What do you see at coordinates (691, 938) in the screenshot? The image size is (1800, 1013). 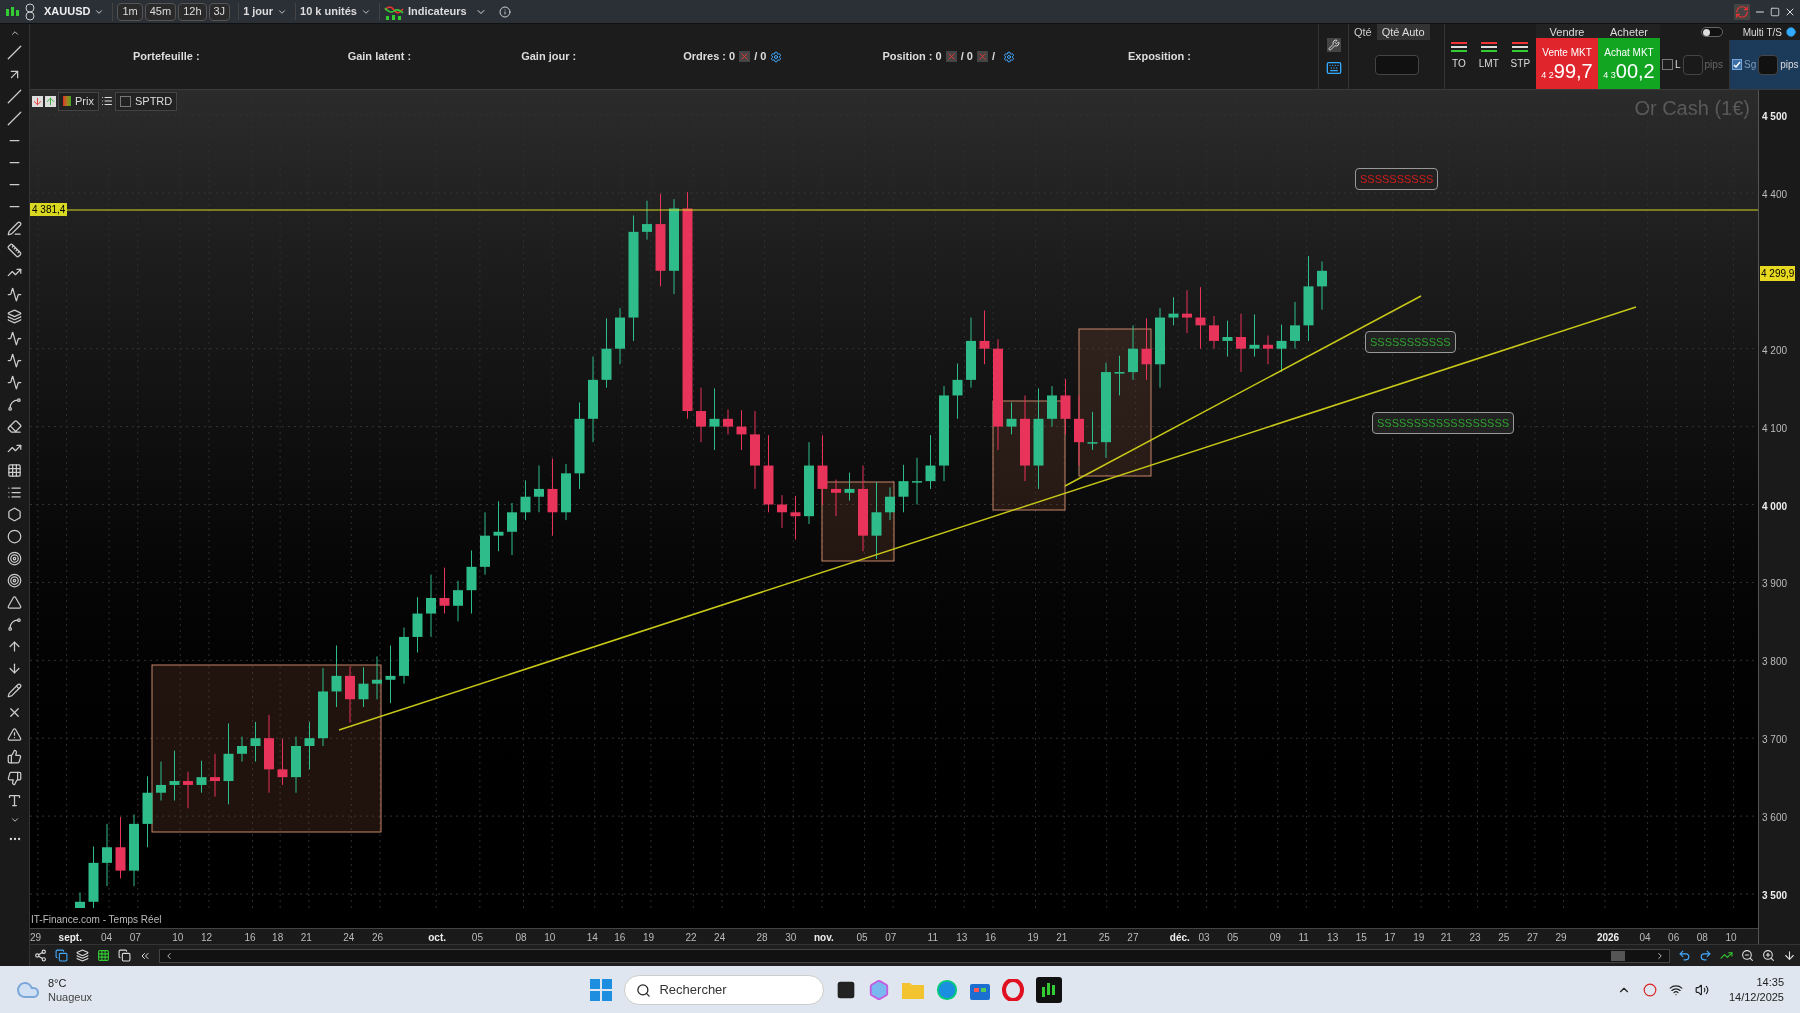 I see `date-tick-label: 22` at bounding box center [691, 938].